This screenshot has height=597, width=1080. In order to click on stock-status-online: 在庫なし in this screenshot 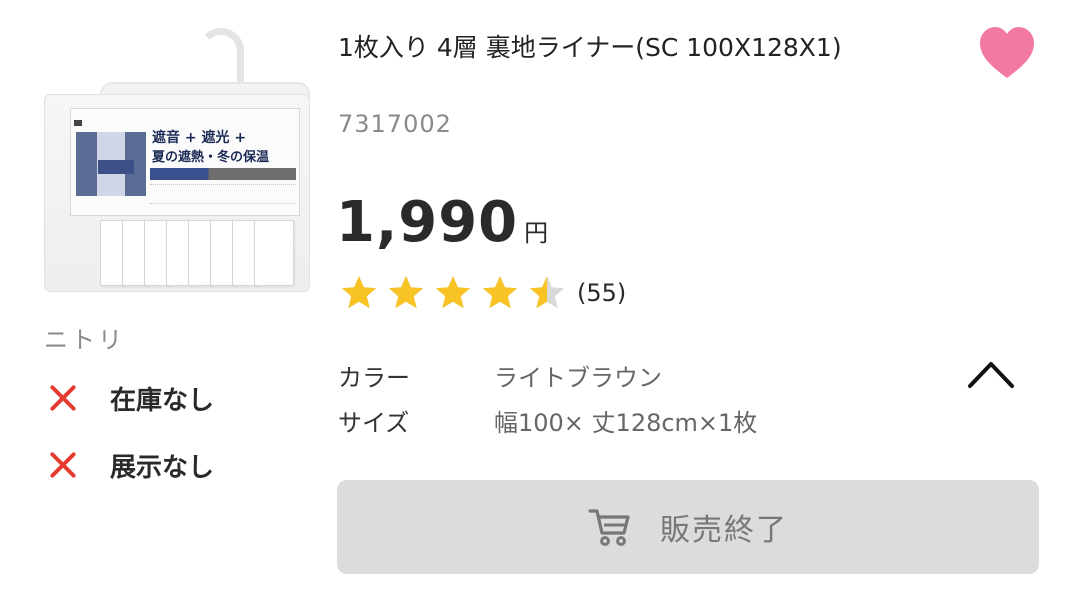, I will do `click(131, 398)`.